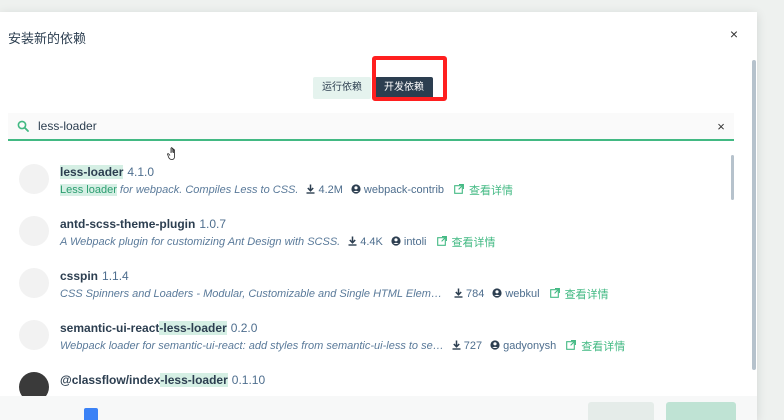  What do you see at coordinates (88, 190) in the screenshot?
I see `description-segment: Less loader` at bounding box center [88, 190].